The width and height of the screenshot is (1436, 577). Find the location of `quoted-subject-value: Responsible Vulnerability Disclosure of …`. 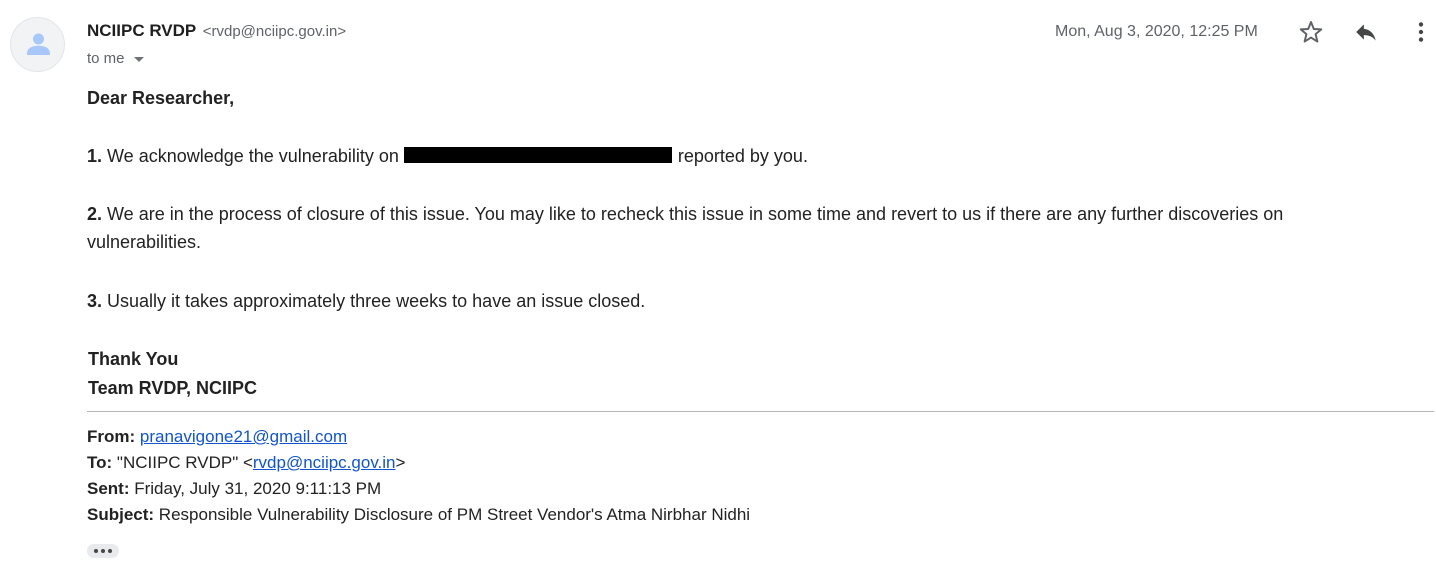

quoted-subject-value: Responsible Vulnerability Disclosure of … is located at coordinates (454, 514).